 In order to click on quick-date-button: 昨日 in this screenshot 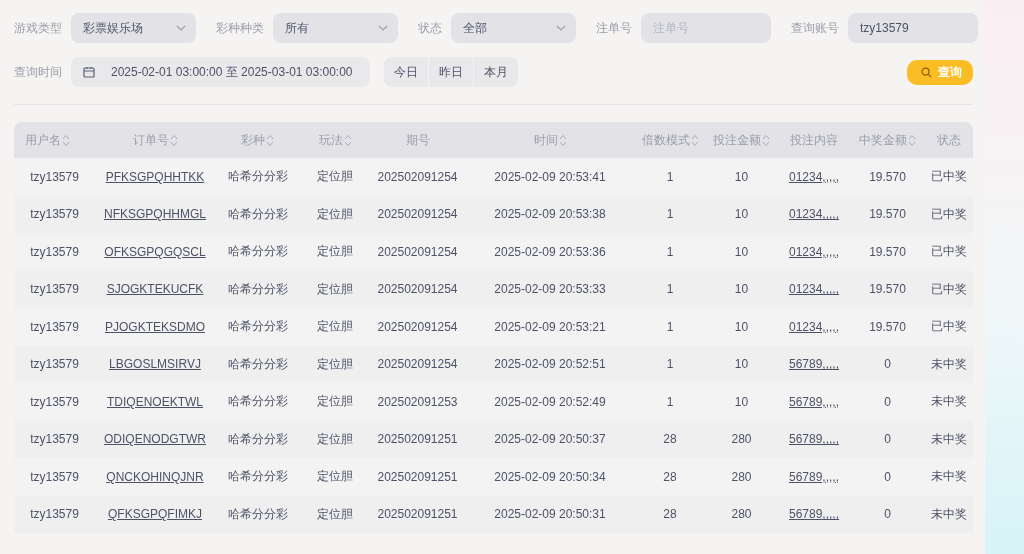, I will do `click(451, 72)`.